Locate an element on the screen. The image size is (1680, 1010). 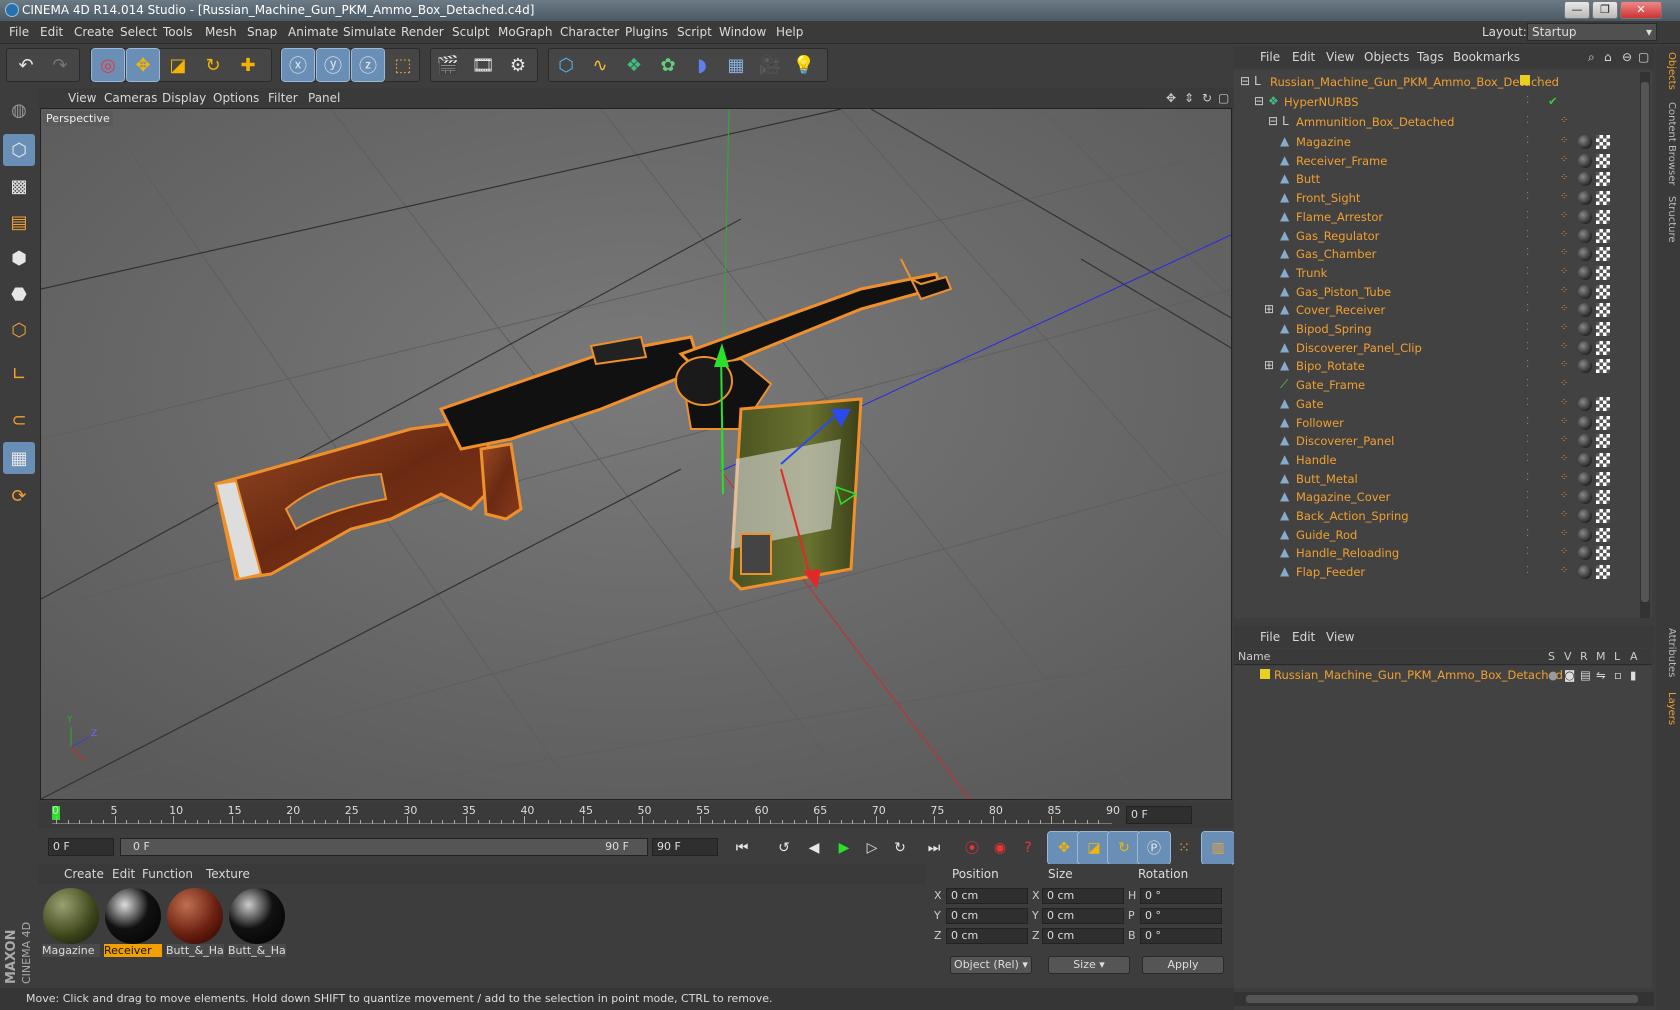
layer-menu-file: File is located at coordinates (1270, 637).